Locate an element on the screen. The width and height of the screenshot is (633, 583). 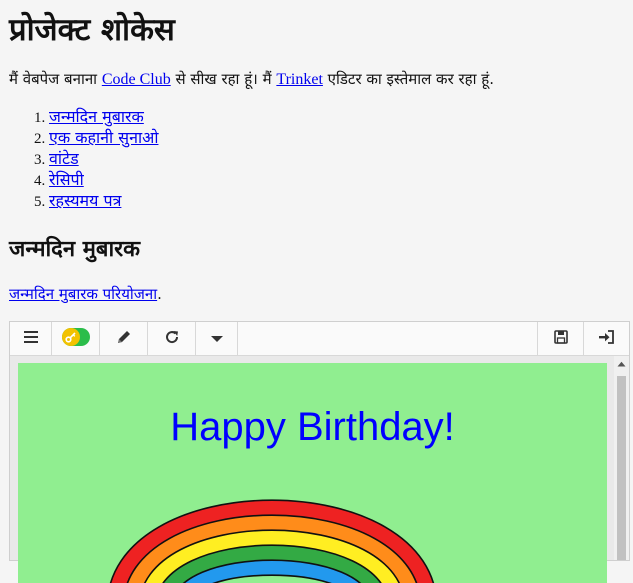
project-line: जन्मदिन मुबारक परियोजना. is located at coordinates (85, 294).